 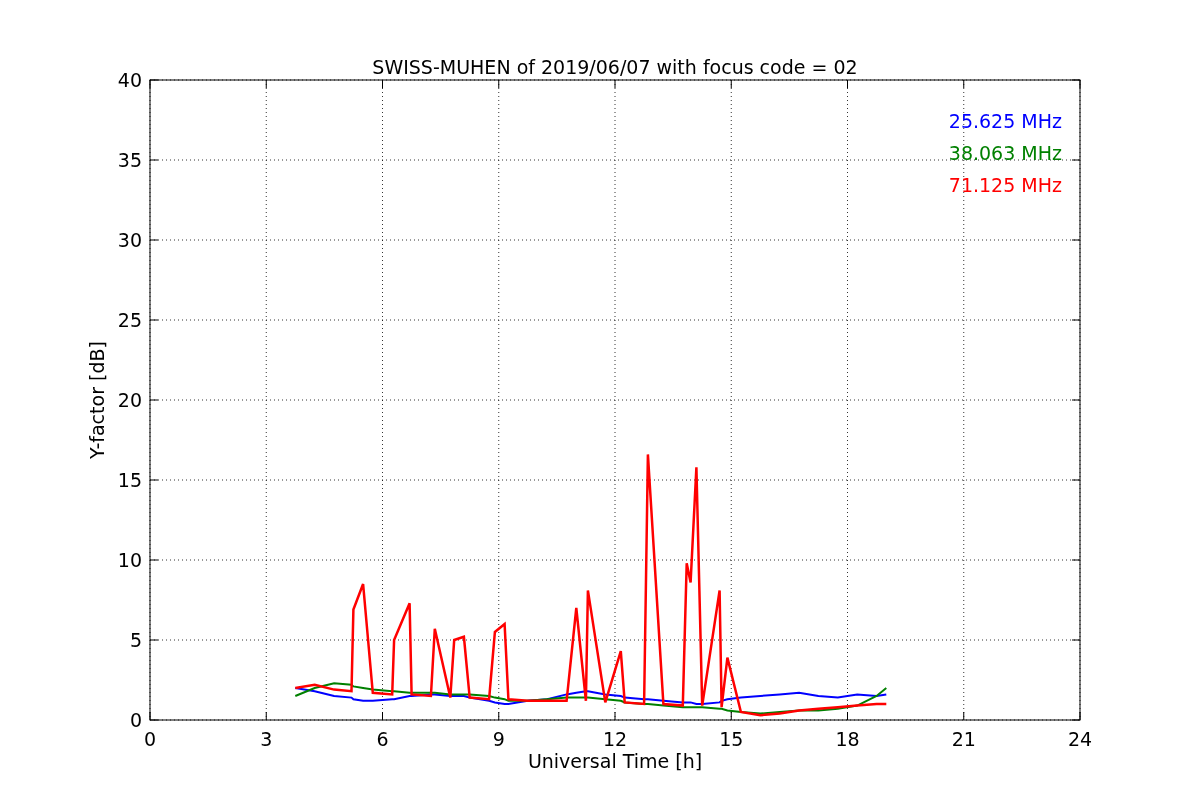 I want to click on tick-label: 5, so click(x=135, y=640).